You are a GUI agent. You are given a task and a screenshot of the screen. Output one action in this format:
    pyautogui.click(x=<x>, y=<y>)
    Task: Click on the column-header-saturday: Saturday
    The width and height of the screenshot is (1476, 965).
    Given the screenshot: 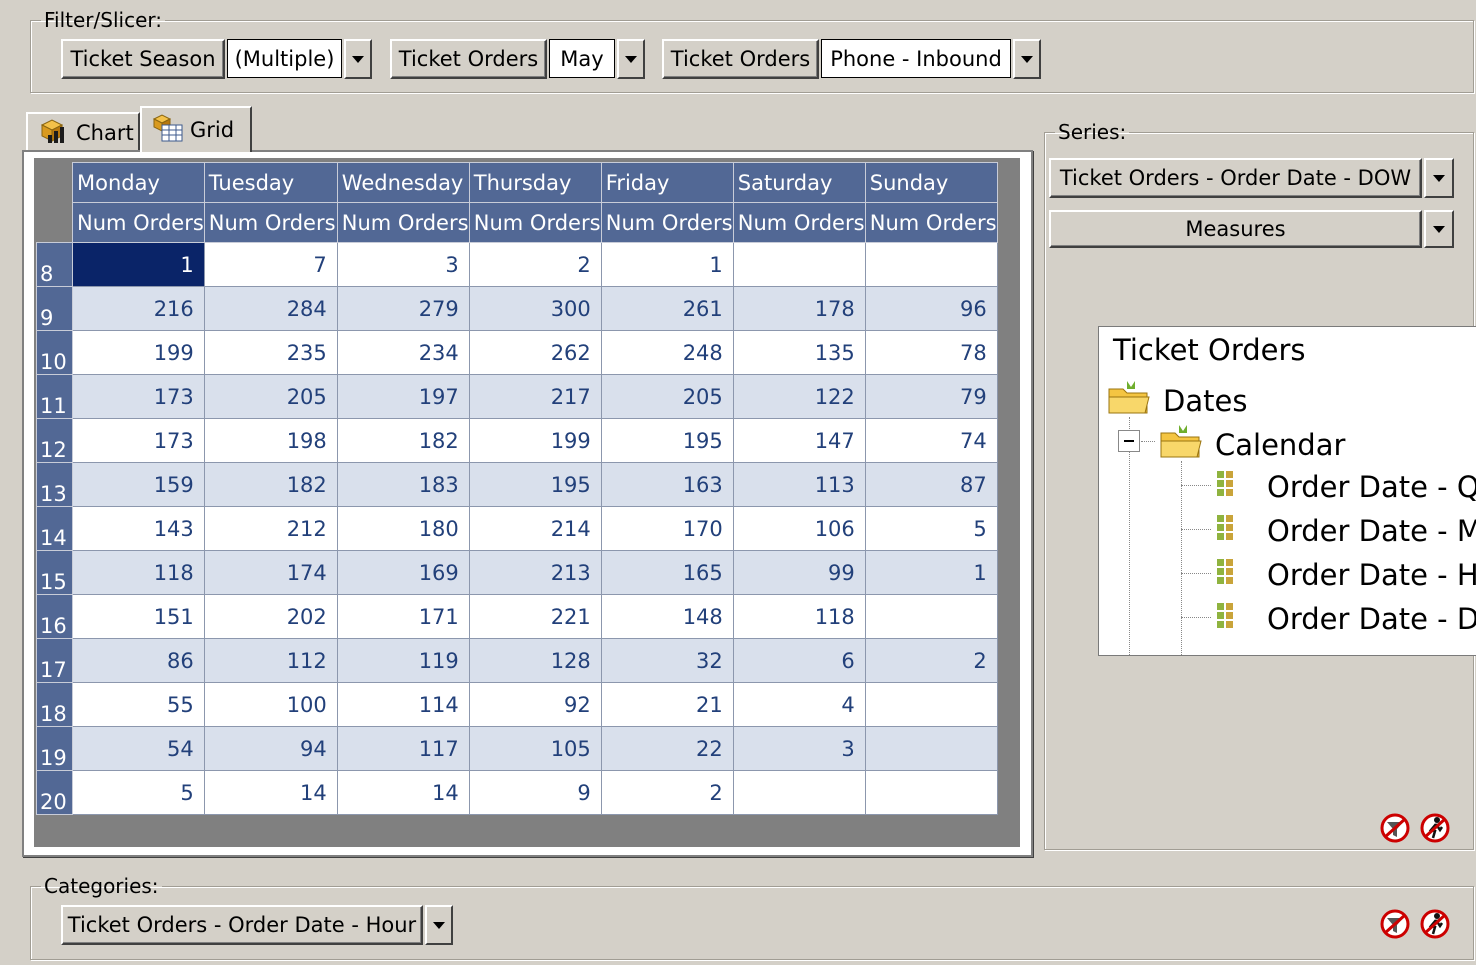 What is the action you would take?
    pyautogui.click(x=799, y=182)
    